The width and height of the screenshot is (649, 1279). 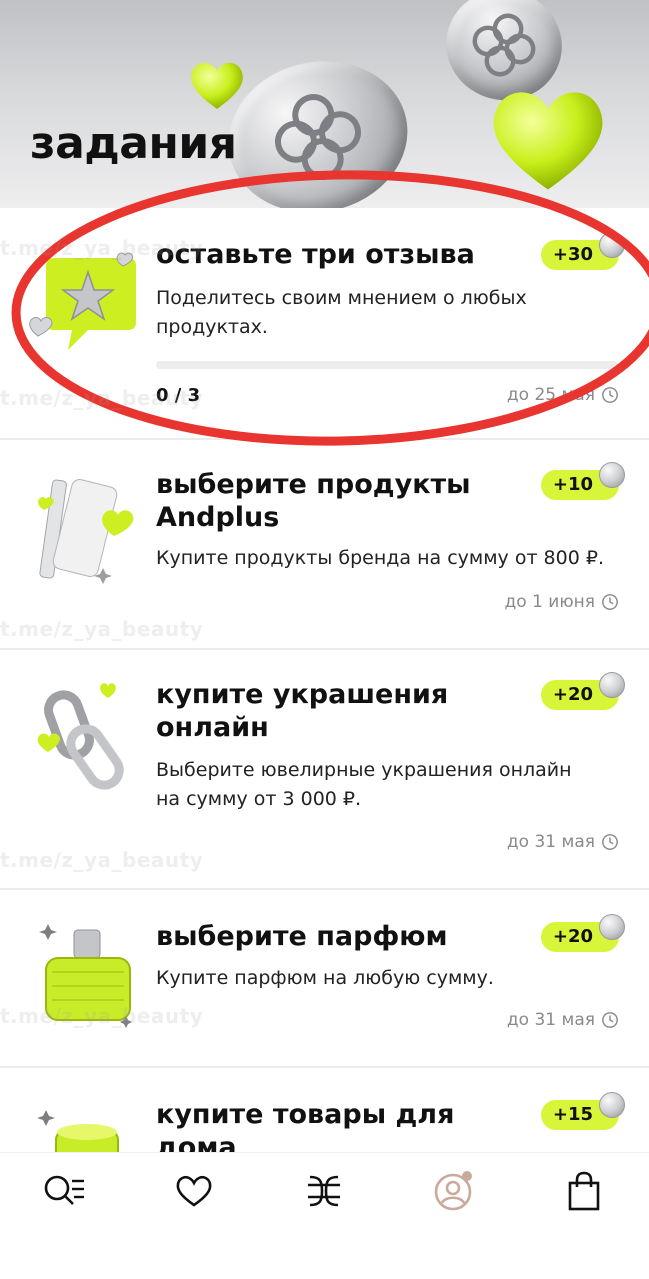 I want to click on tab-cart, so click(x=584, y=1191).